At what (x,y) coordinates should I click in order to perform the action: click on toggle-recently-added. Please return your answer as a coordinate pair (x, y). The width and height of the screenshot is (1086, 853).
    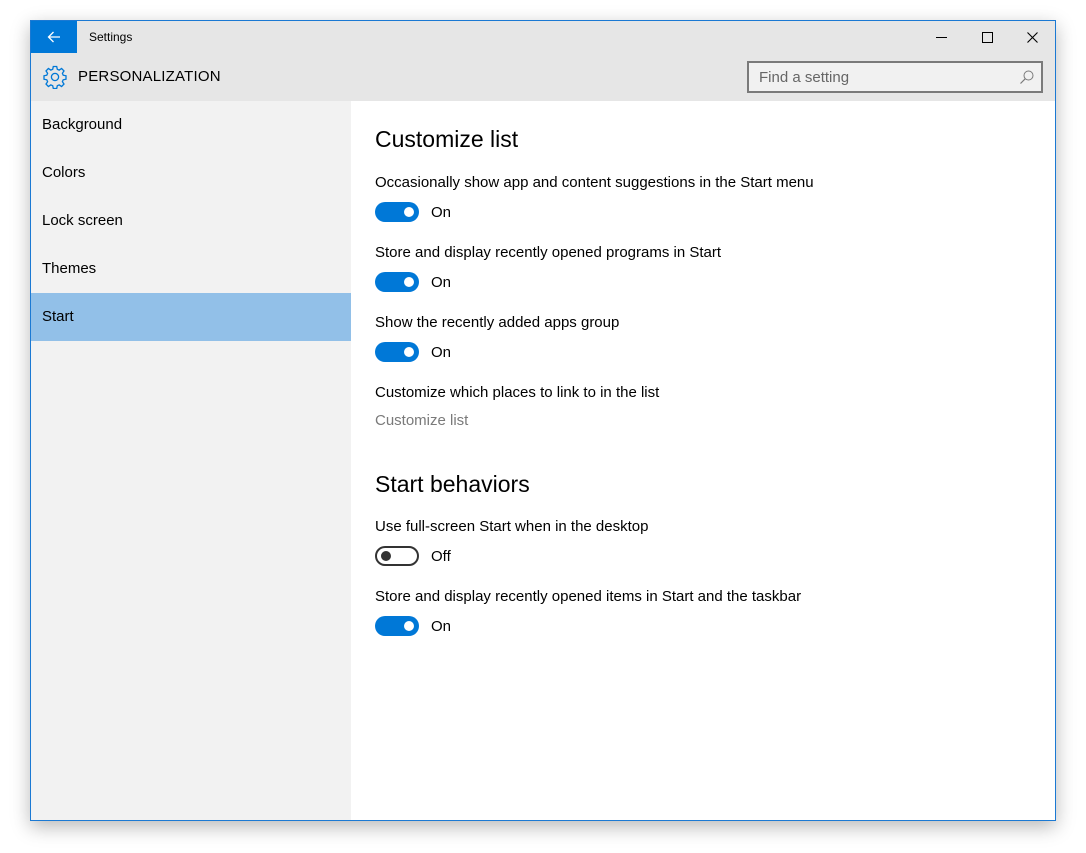
    Looking at the image, I should click on (397, 352).